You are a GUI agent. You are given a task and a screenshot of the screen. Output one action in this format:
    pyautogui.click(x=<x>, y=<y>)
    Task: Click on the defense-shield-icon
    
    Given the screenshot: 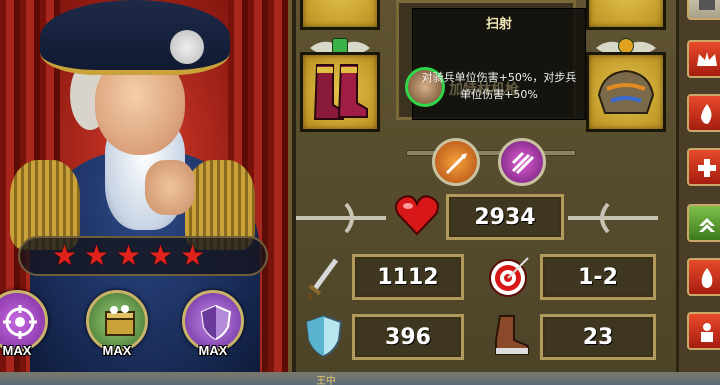 What is the action you would take?
    pyautogui.click(x=324, y=336)
    